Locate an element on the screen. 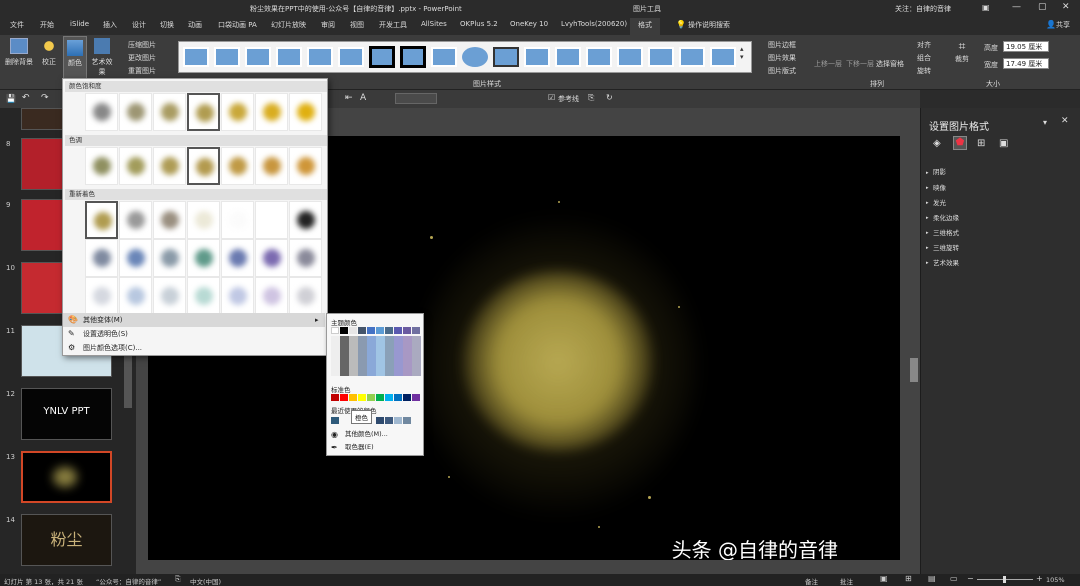 The image size is (1080, 586). tab-home: 开始 is located at coordinates (47, 25).